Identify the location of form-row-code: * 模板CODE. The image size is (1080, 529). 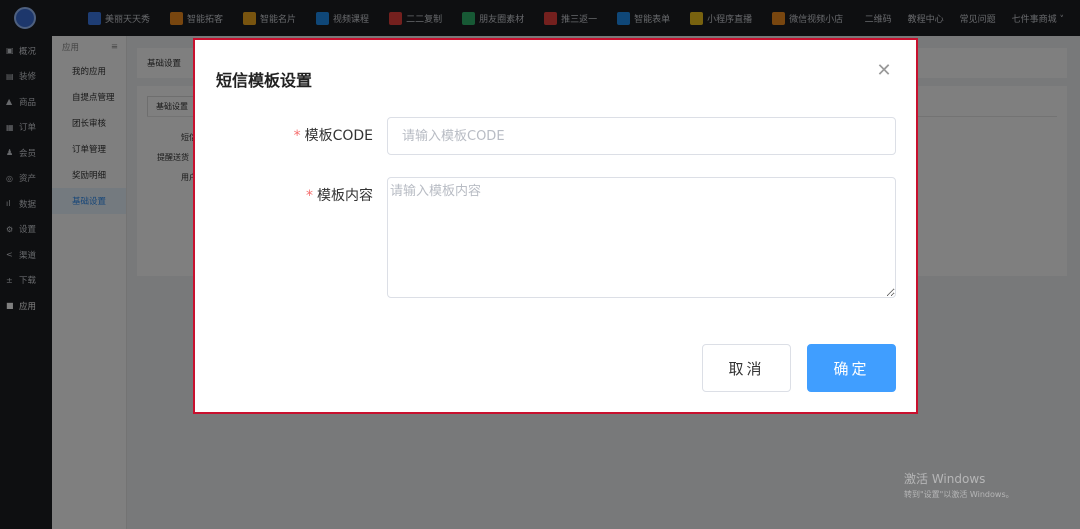
(545, 136).